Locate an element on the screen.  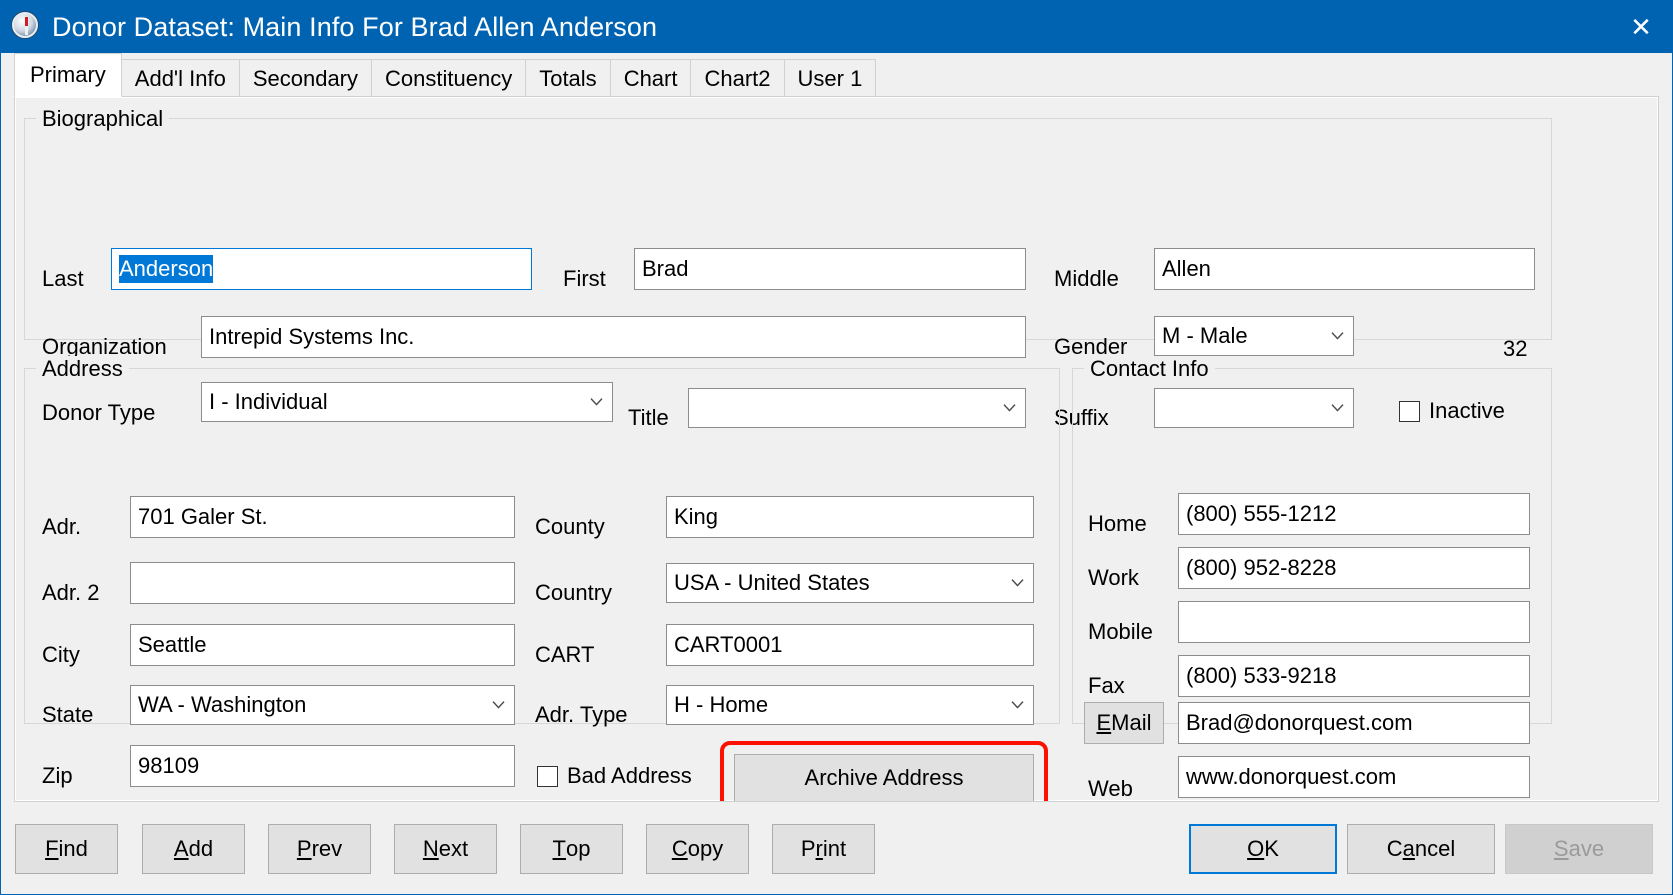
ok-accel: O is located at coordinates (1256, 848).